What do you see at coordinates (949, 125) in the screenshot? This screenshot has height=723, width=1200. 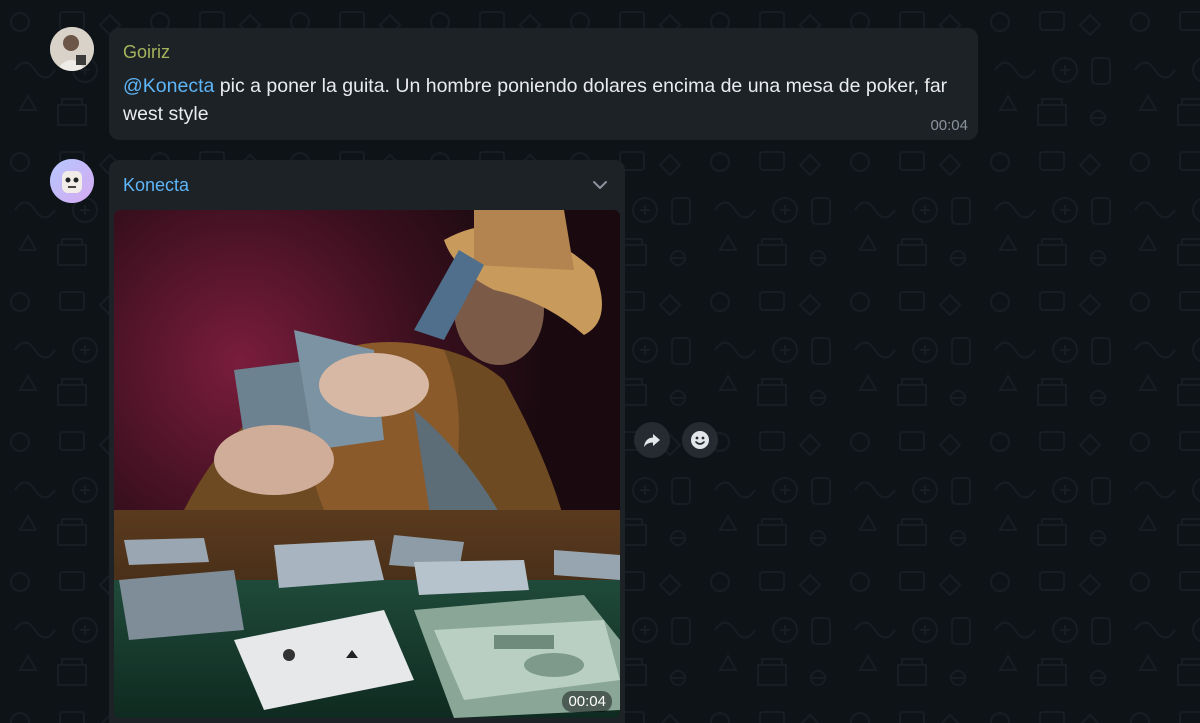 I see `message-time: 00:04` at bounding box center [949, 125].